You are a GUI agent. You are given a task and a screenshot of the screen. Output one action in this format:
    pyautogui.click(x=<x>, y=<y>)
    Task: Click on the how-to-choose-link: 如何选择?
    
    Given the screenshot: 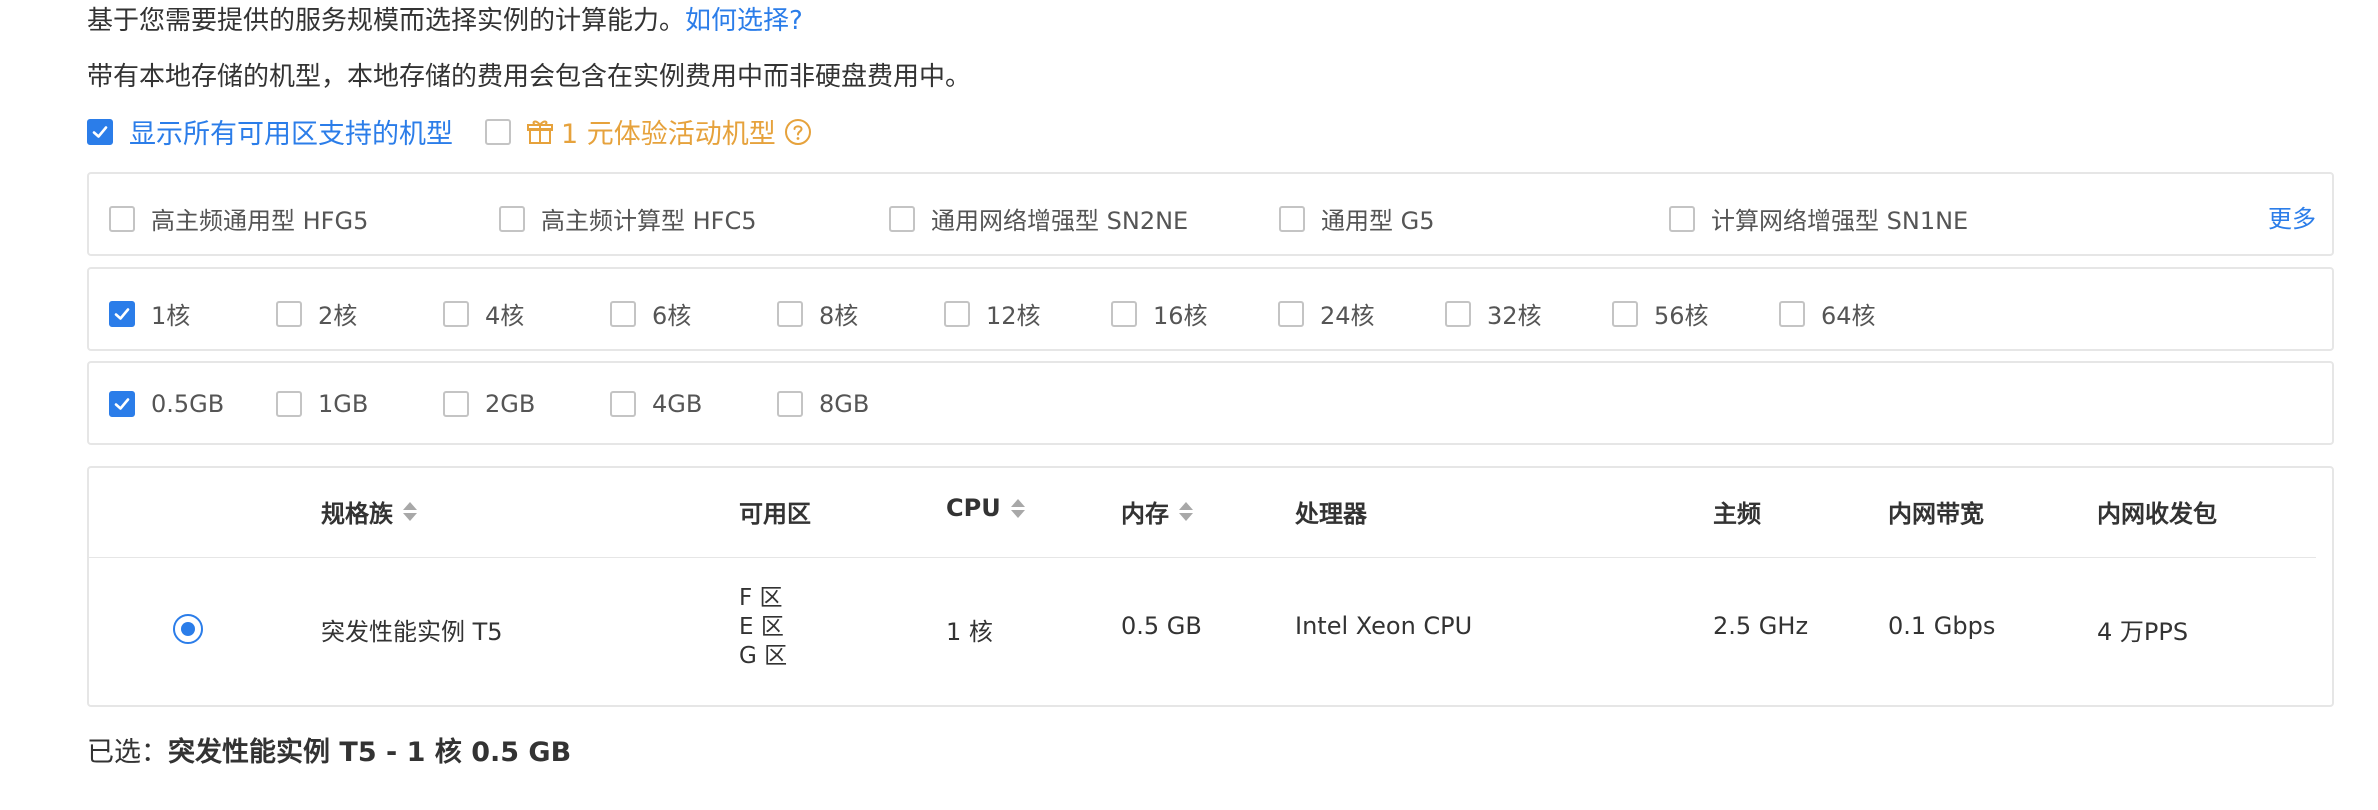 What is the action you would take?
    pyautogui.click(x=744, y=21)
    